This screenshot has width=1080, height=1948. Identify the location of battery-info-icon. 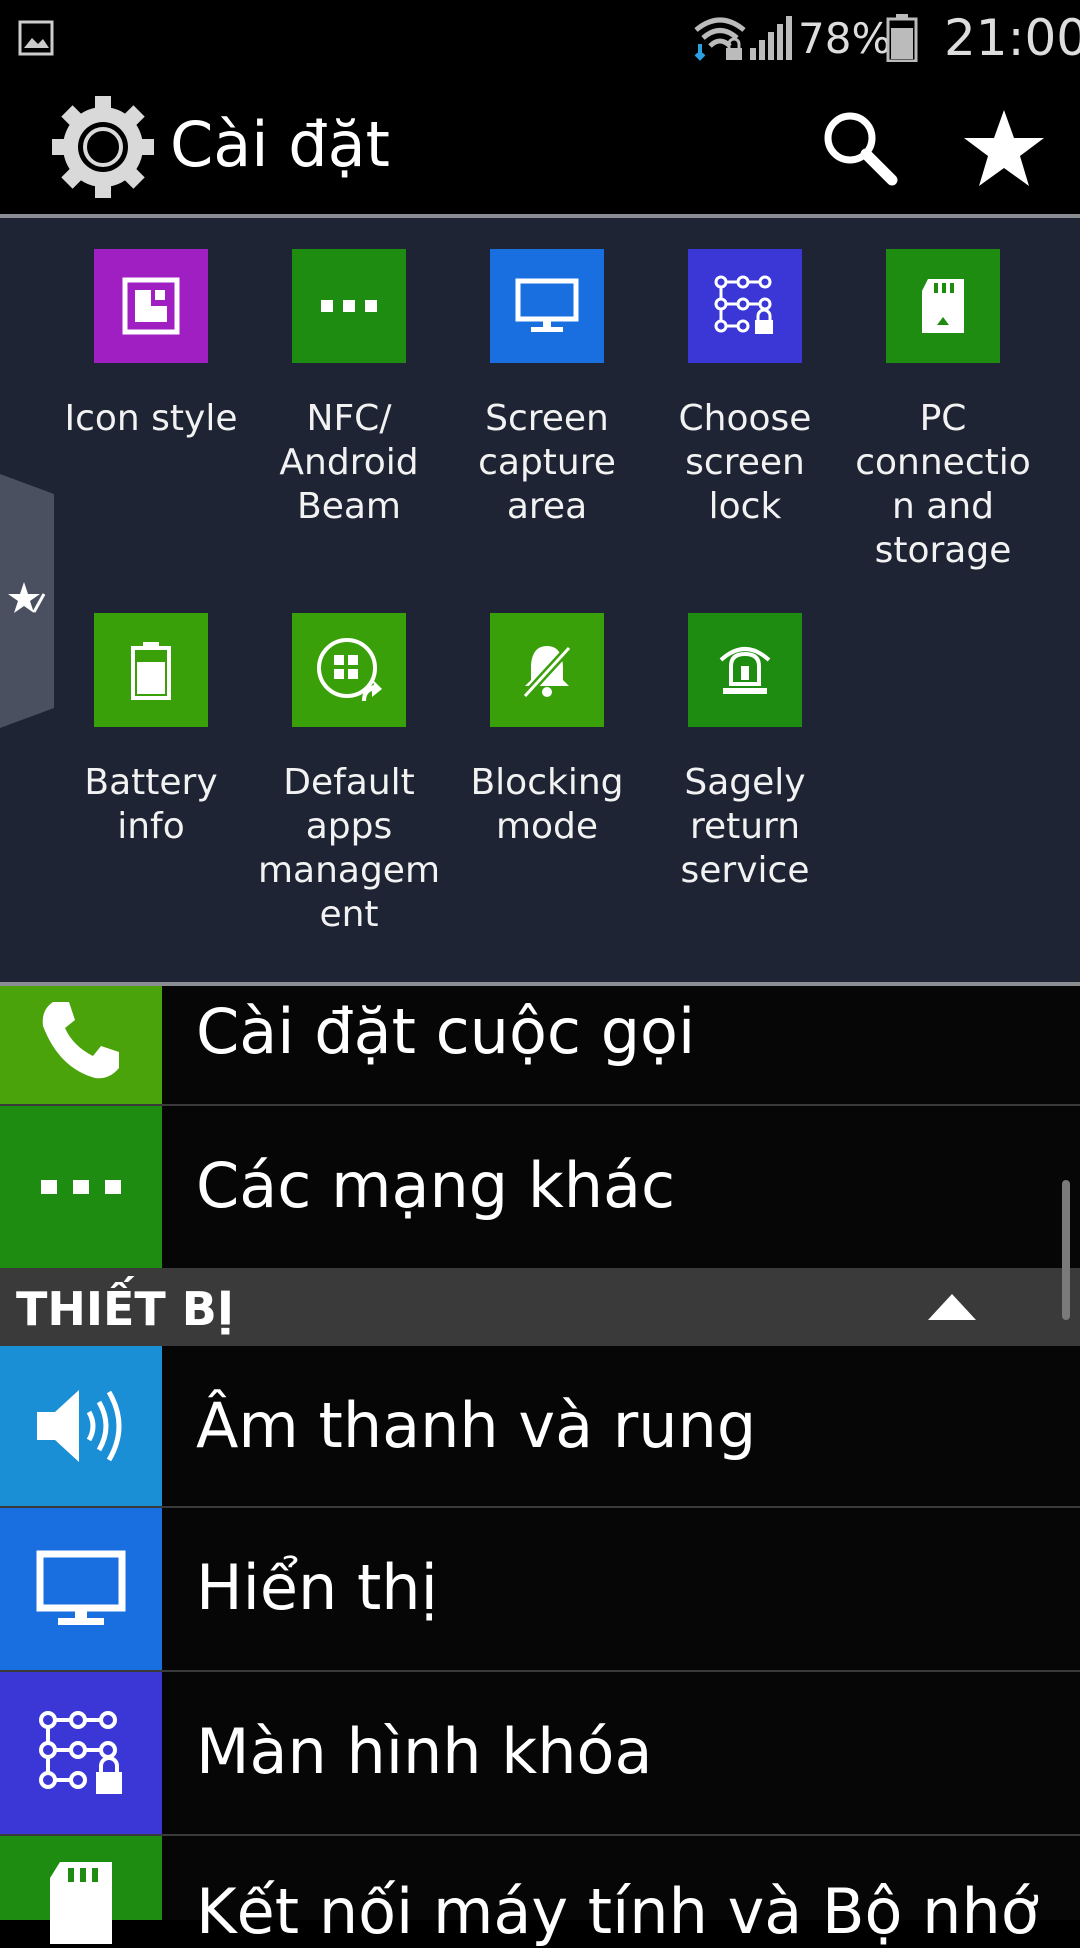
(151, 670).